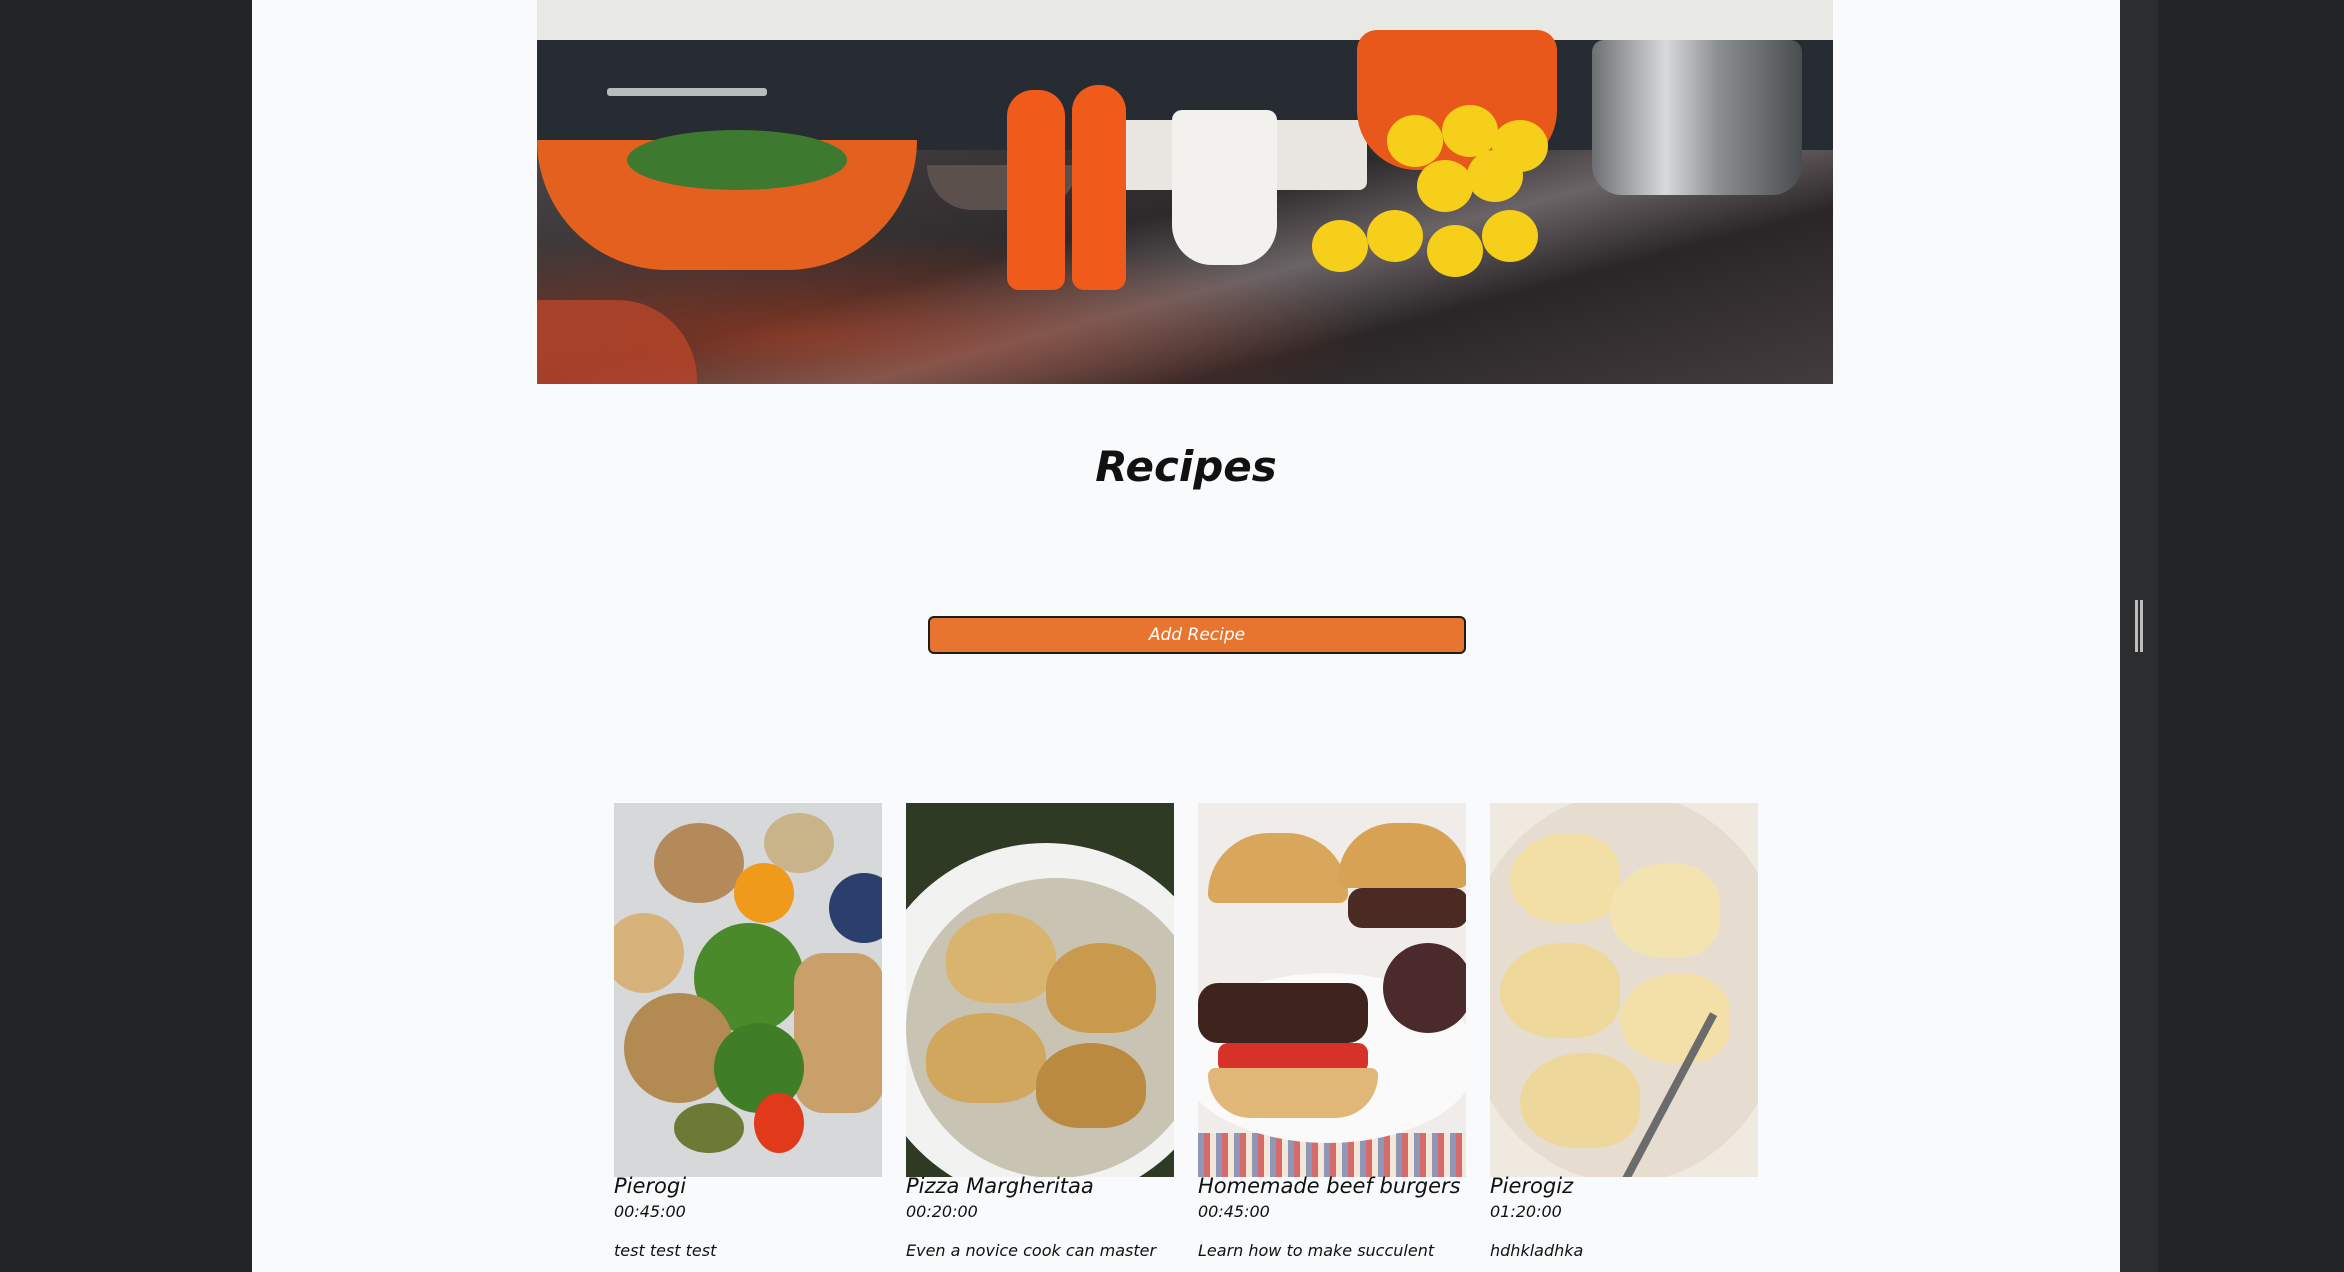 The width and height of the screenshot is (2344, 1272). Describe the element at coordinates (1532, 1186) in the screenshot. I see `recipe-name: Pierogiz` at that location.